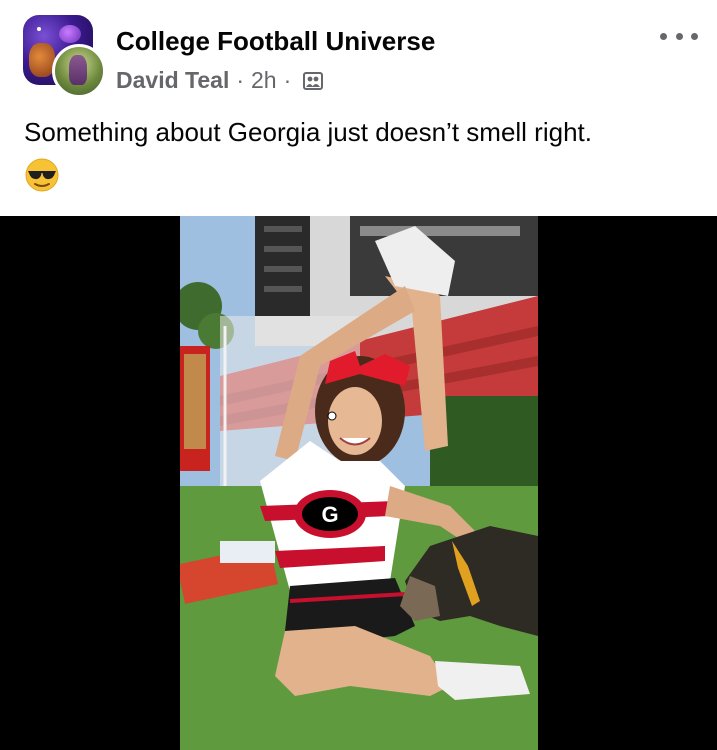 The image size is (717, 750). What do you see at coordinates (275, 41) in the screenshot?
I see `group-name-link: College Football Universe` at bounding box center [275, 41].